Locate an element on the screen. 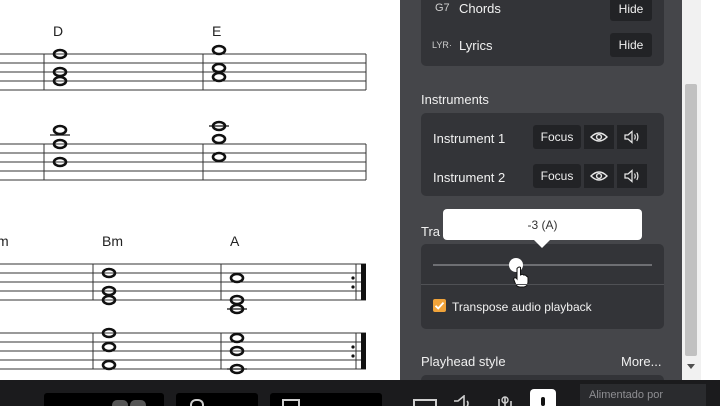 Image resolution: width=720 pixels, height=406 pixels. checkbox-check-icon is located at coordinates (439, 305).